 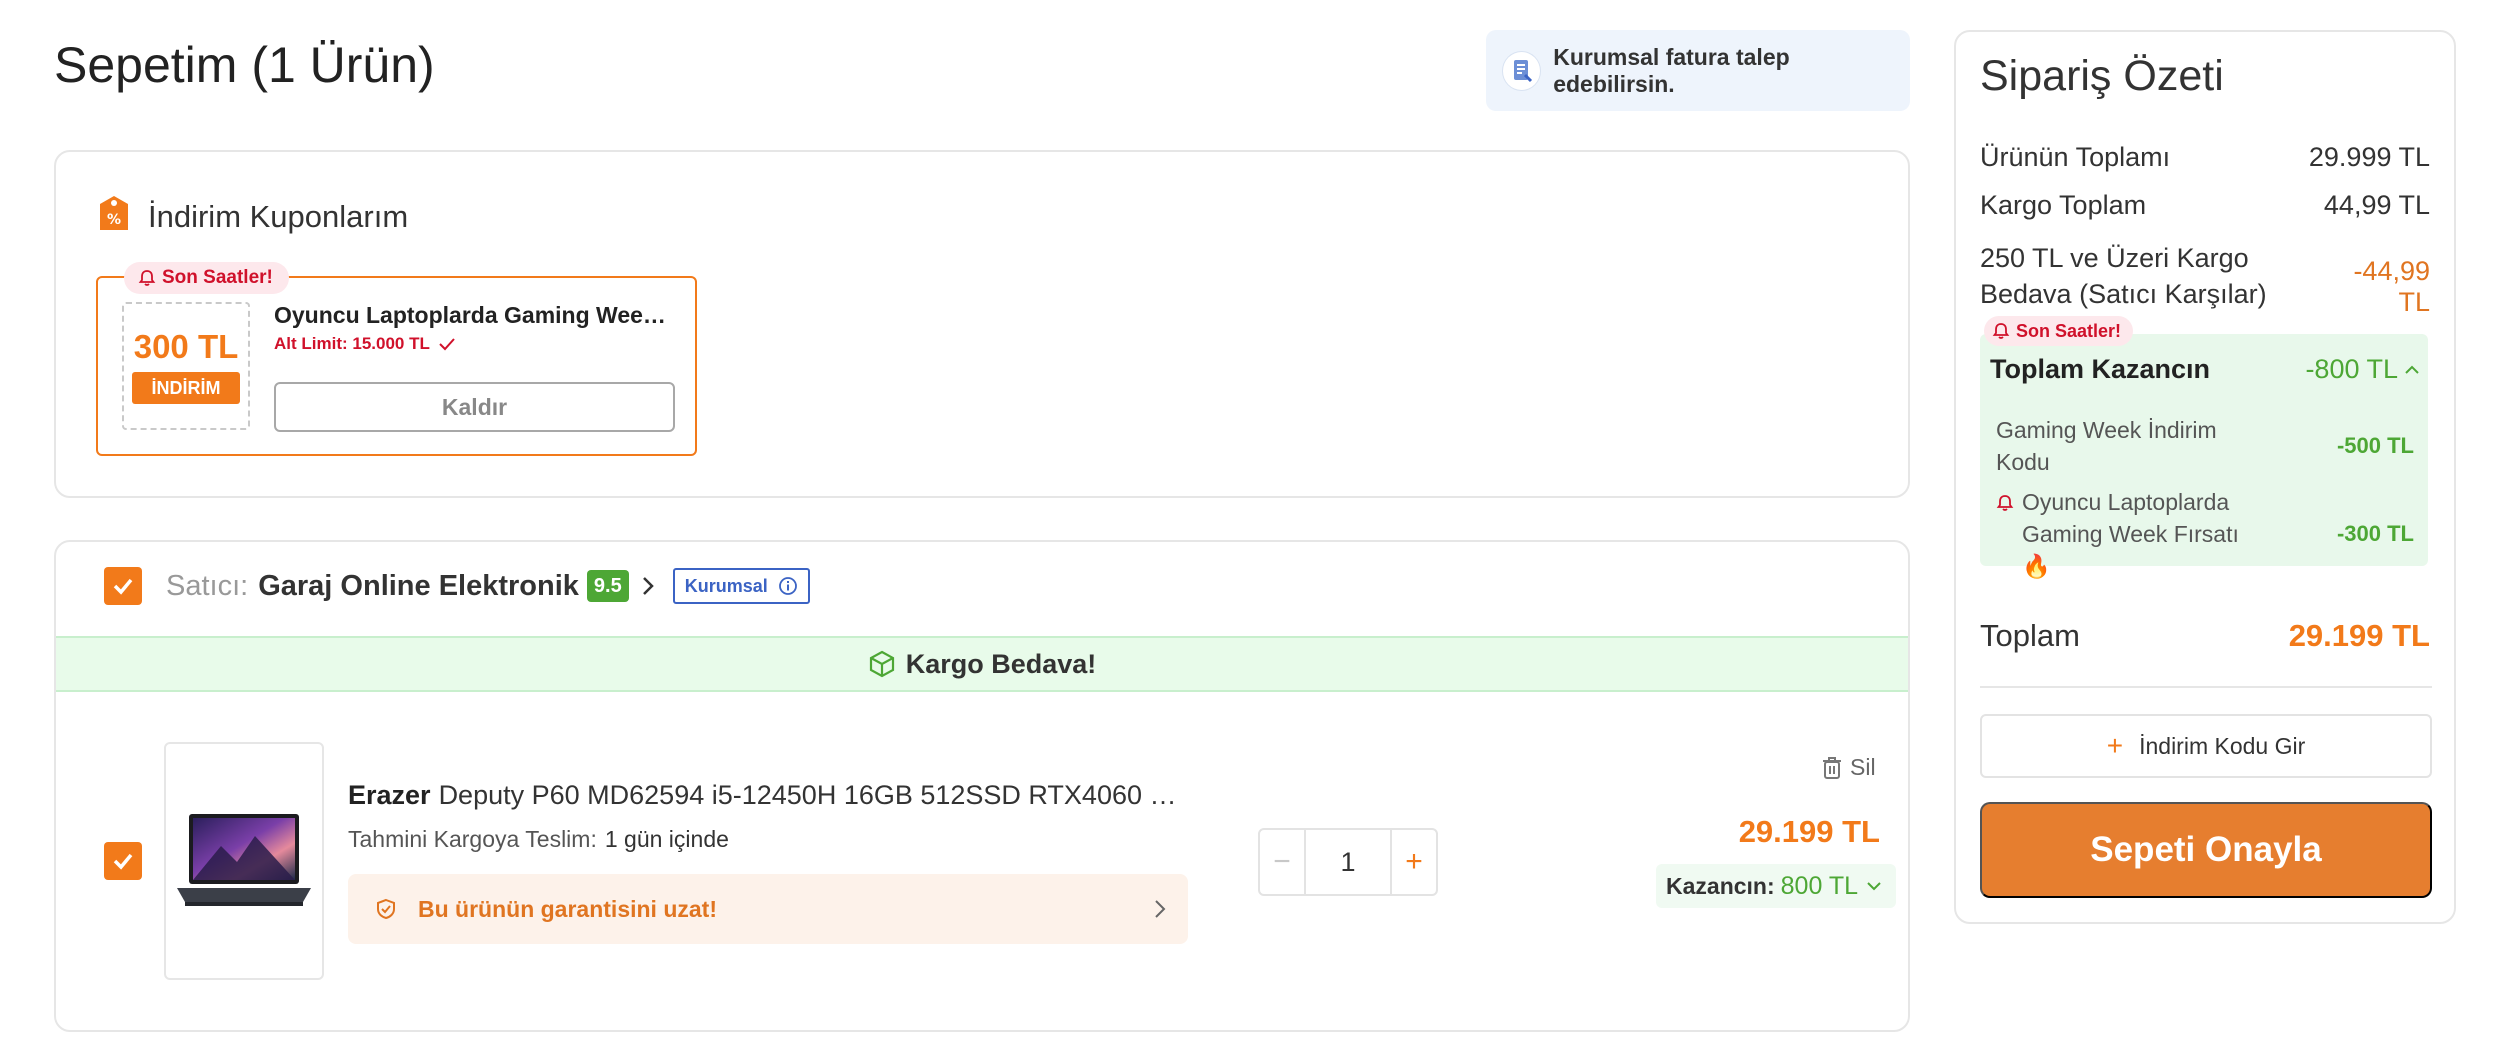 I want to click on summary-shipping-label: Kargo Toplam, so click(x=2063, y=205).